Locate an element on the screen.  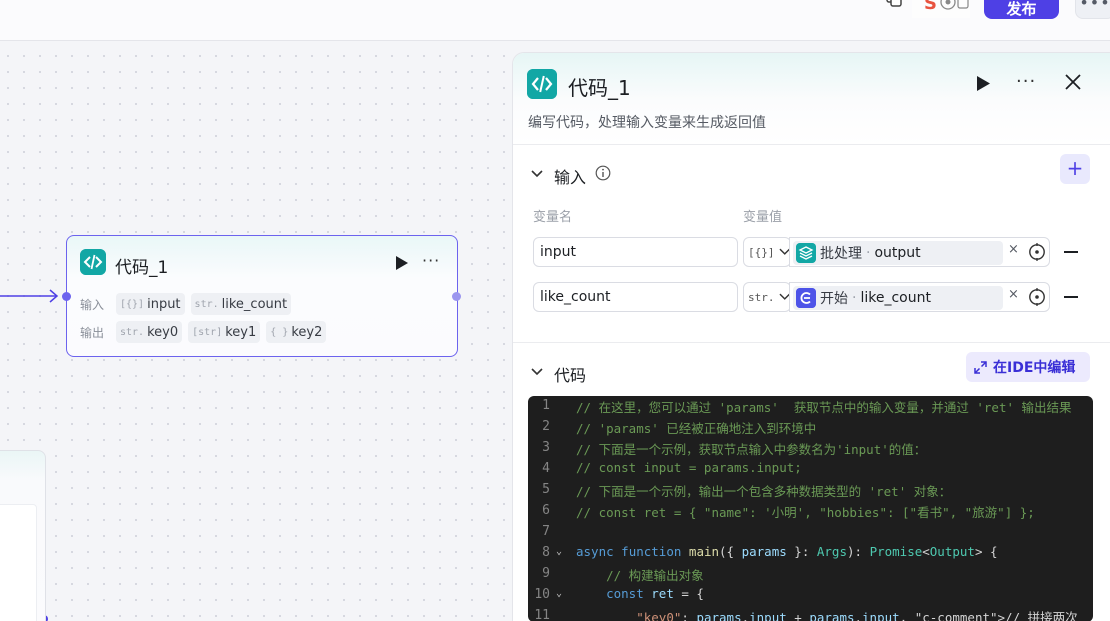
panel-title: 代码_1 is located at coordinates (599, 86).